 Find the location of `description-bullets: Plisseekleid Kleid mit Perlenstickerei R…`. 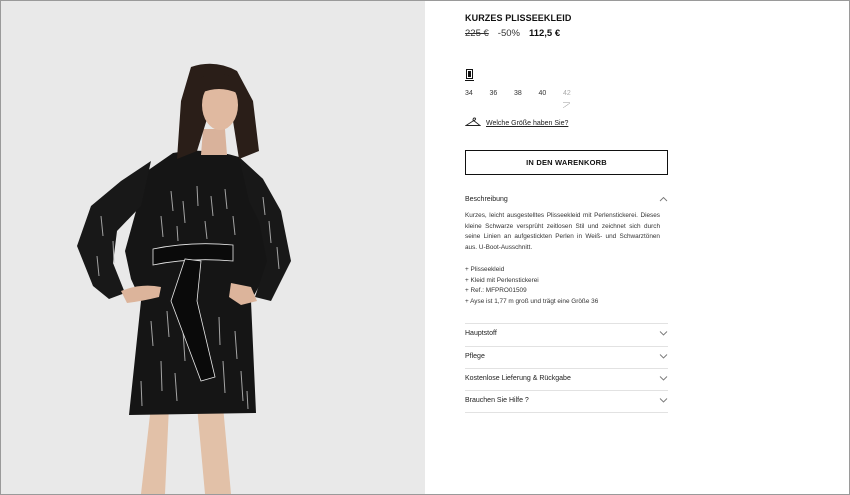

description-bullets: Plisseekleid Kleid mit Perlenstickerei R… is located at coordinates (531, 286).